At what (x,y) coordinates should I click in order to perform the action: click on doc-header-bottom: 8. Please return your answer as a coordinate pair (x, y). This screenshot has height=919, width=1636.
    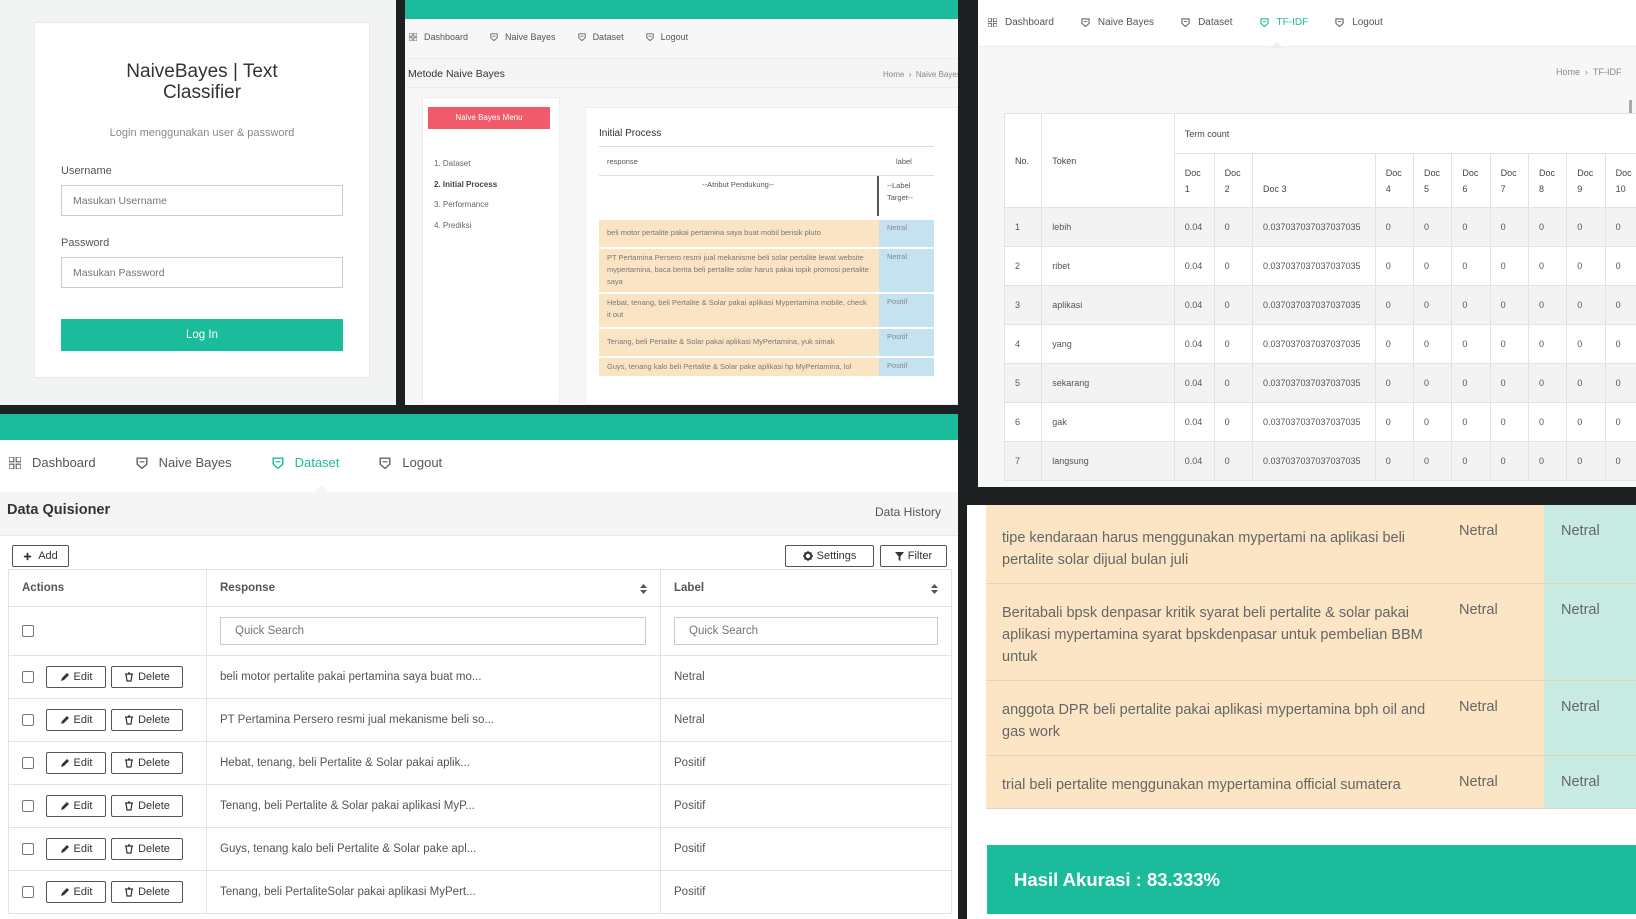
    Looking at the image, I should click on (1541, 188).